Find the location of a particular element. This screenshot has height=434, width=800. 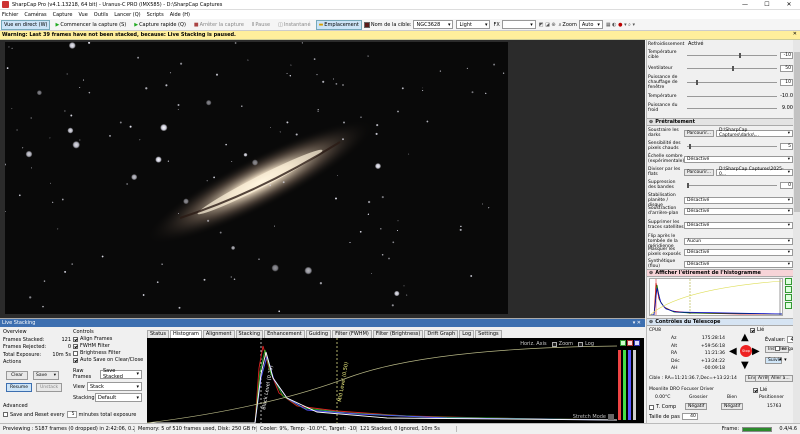

quick-capture-button: ▶ Capture rapide (Q) is located at coordinates (160, 25).